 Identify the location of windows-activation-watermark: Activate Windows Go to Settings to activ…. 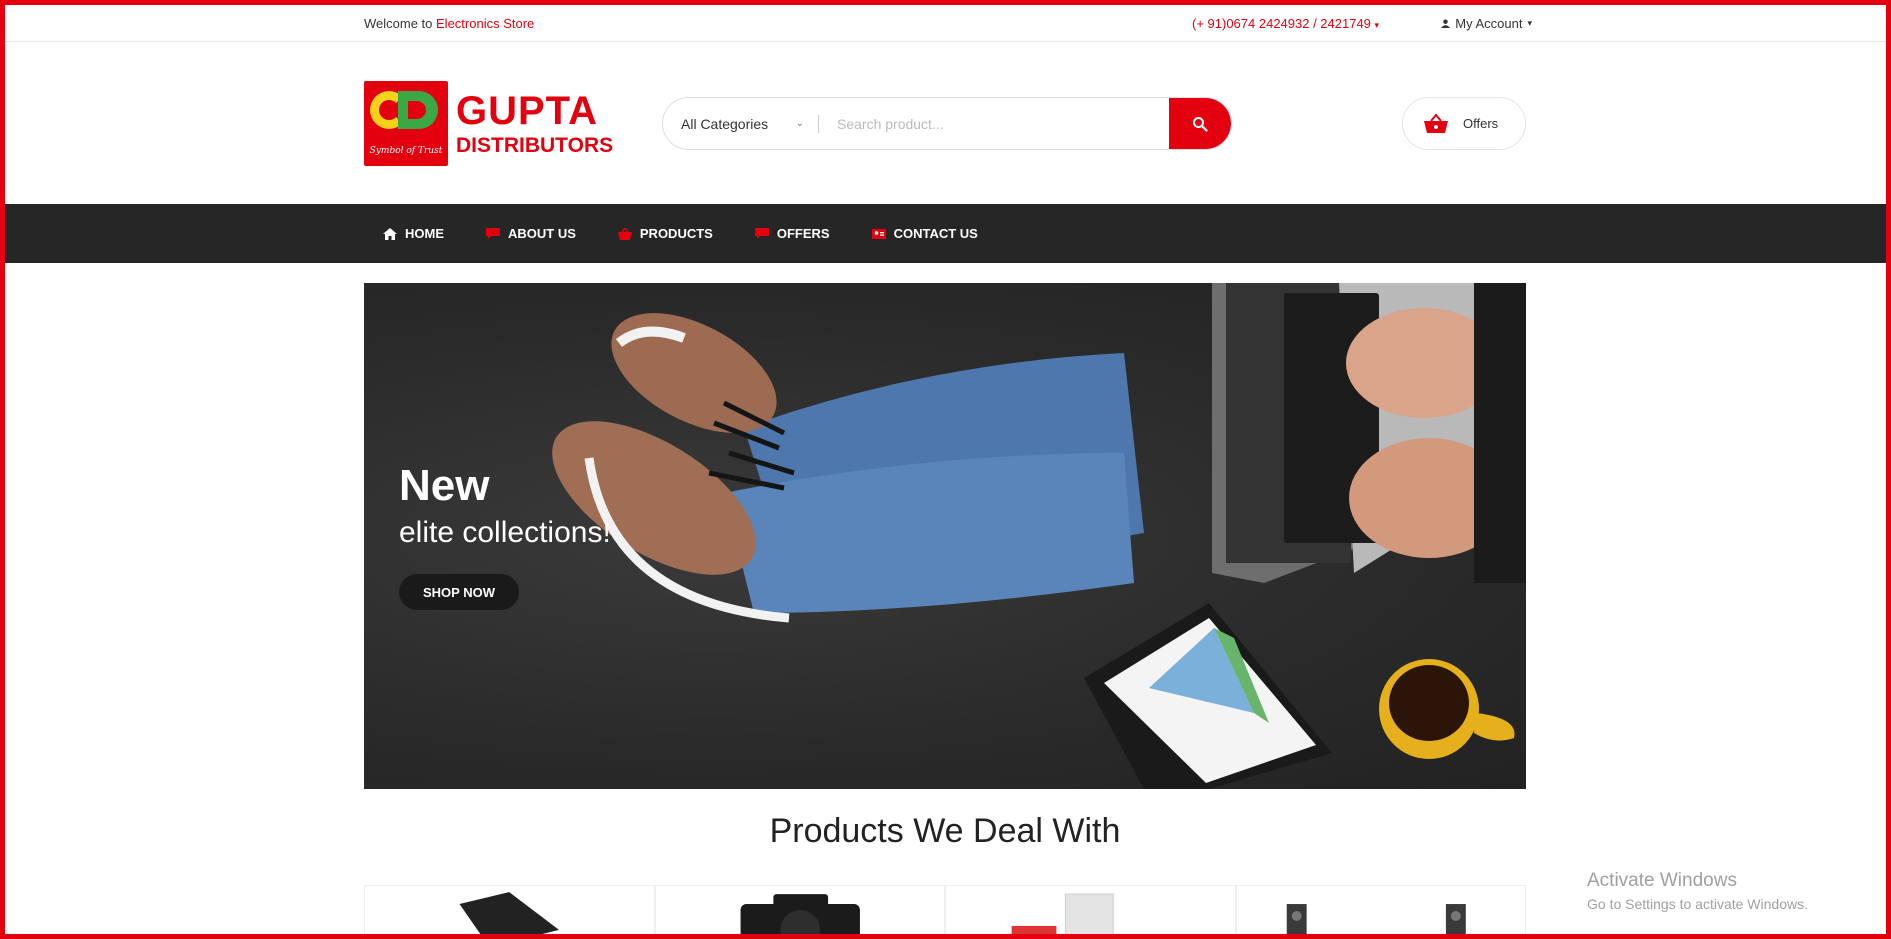
(1697, 891).